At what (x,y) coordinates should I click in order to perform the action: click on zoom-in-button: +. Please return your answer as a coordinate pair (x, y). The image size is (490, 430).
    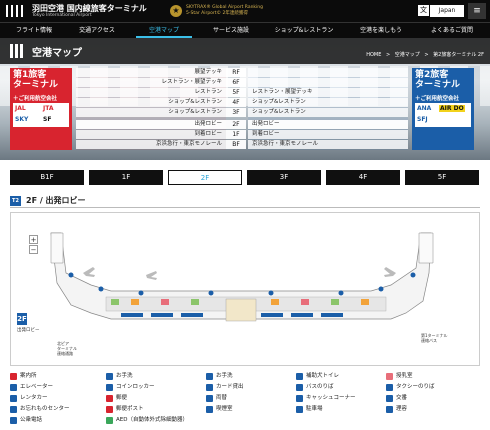
    Looking at the image, I should click on (33, 239).